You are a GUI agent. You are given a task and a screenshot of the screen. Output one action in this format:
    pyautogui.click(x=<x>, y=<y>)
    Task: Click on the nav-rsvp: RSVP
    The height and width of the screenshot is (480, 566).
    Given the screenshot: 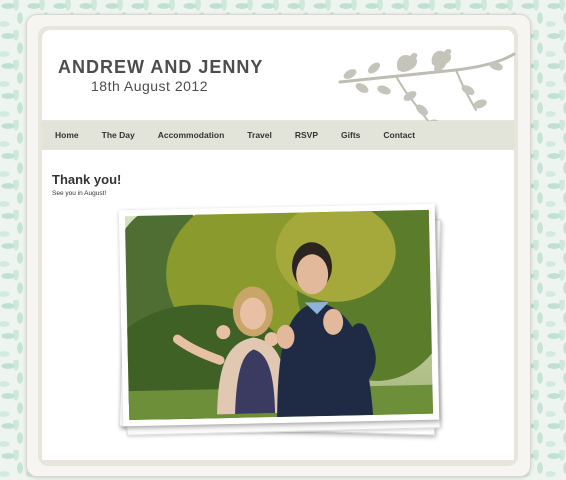 What is the action you would take?
    pyautogui.click(x=306, y=135)
    